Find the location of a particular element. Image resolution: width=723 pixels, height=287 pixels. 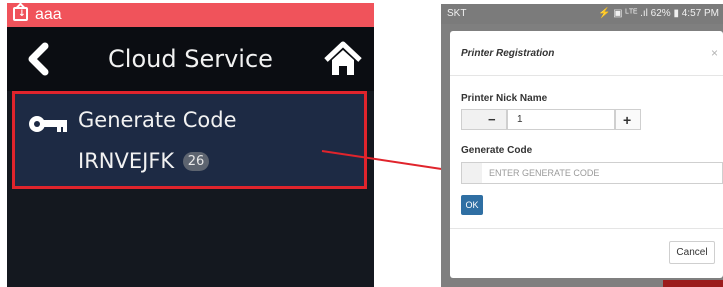

ok-button: OK is located at coordinates (472, 205).